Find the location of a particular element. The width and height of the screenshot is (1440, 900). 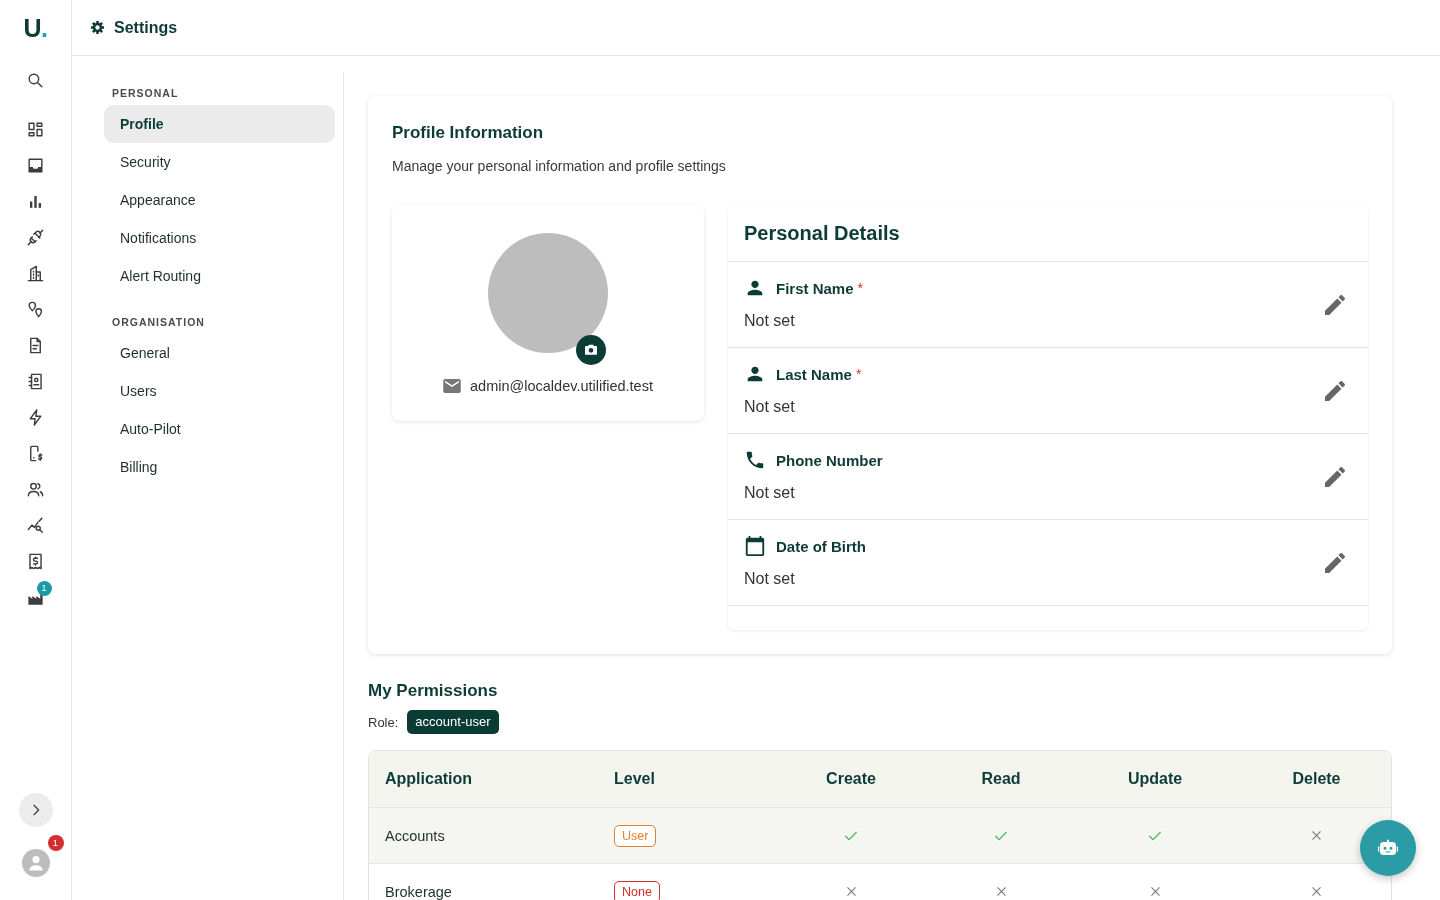

nav-item: Billing is located at coordinates (219, 467).